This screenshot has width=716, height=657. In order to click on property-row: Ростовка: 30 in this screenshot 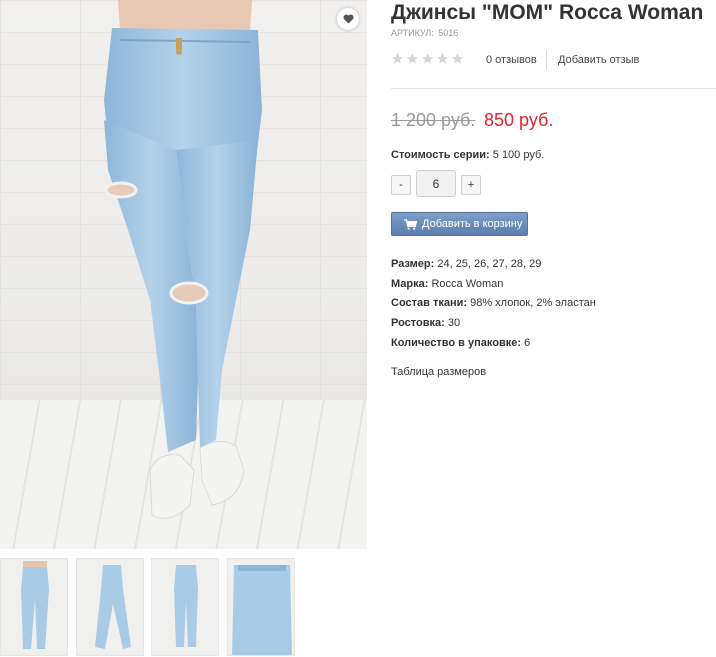, I will do `click(493, 327)`.